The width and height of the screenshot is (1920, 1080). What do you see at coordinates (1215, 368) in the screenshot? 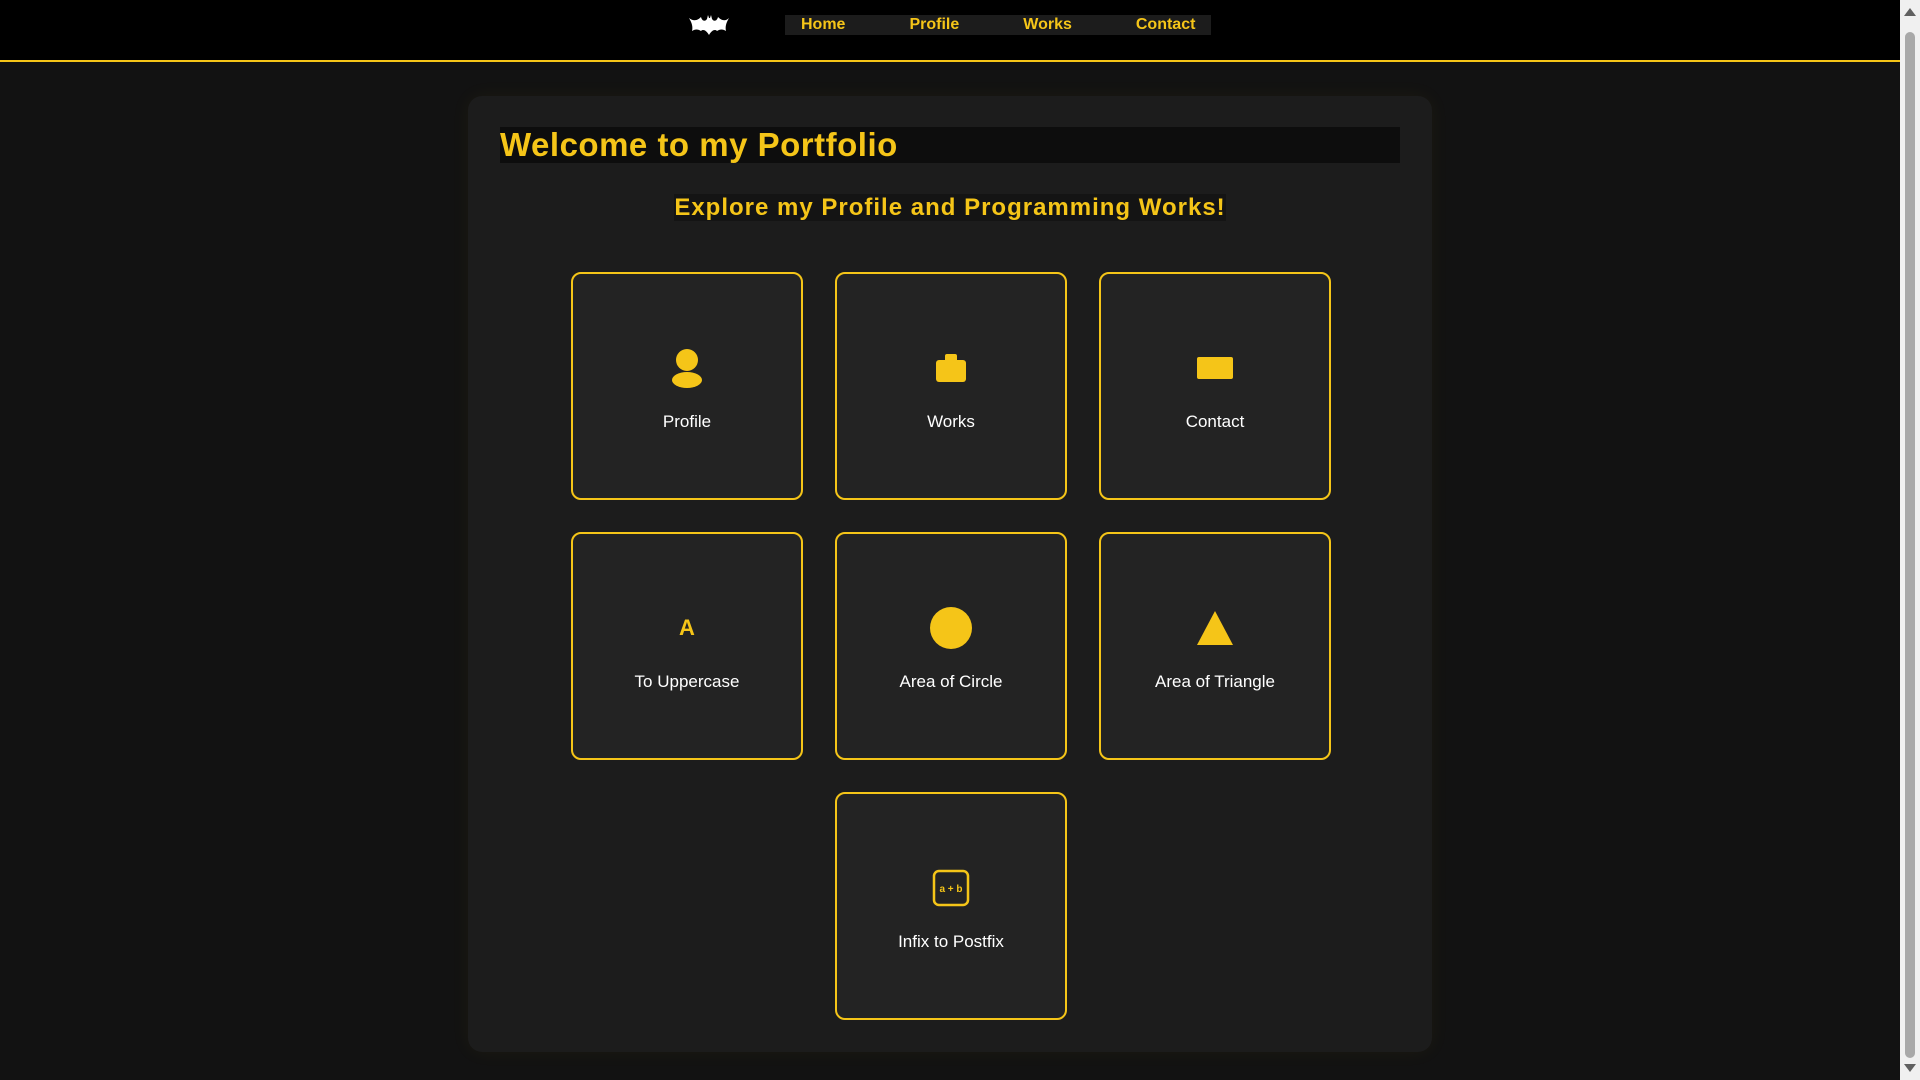
I see `envelope-icon` at bounding box center [1215, 368].